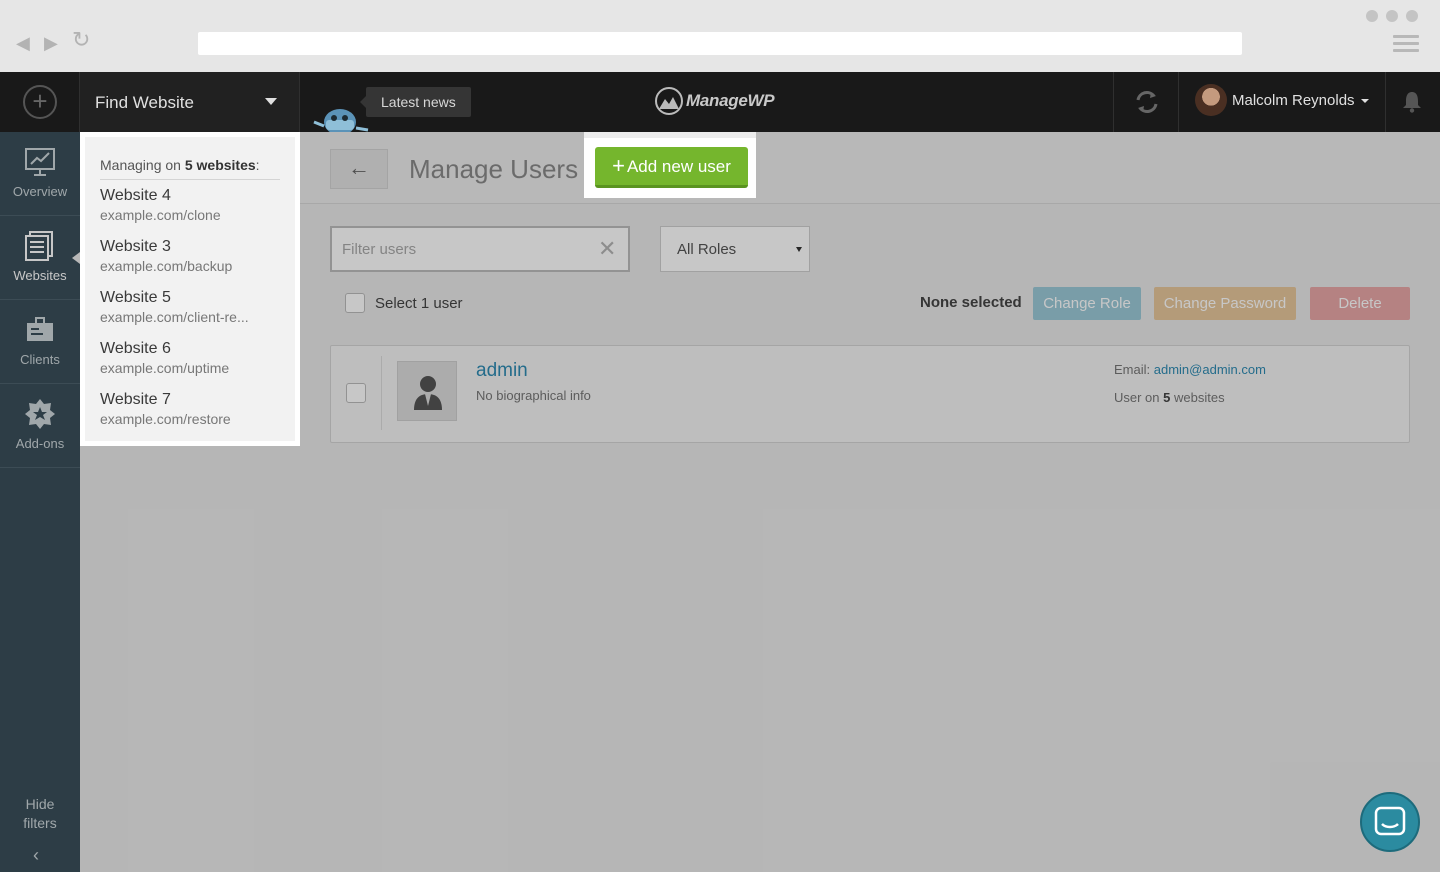 The width and height of the screenshot is (1440, 872). I want to click on logo-mountain-icon, so click(669, 101).